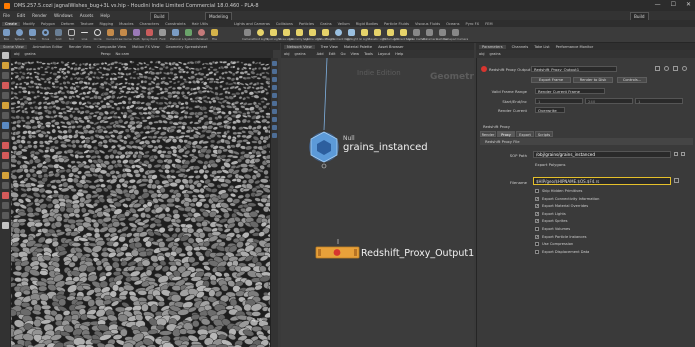 The height and width of the screenshot is (347, 695). What do you see at coordinates (609, 101) in the screenshot?
I see `end-frame-field: 240` at bounding box center [609, 101].